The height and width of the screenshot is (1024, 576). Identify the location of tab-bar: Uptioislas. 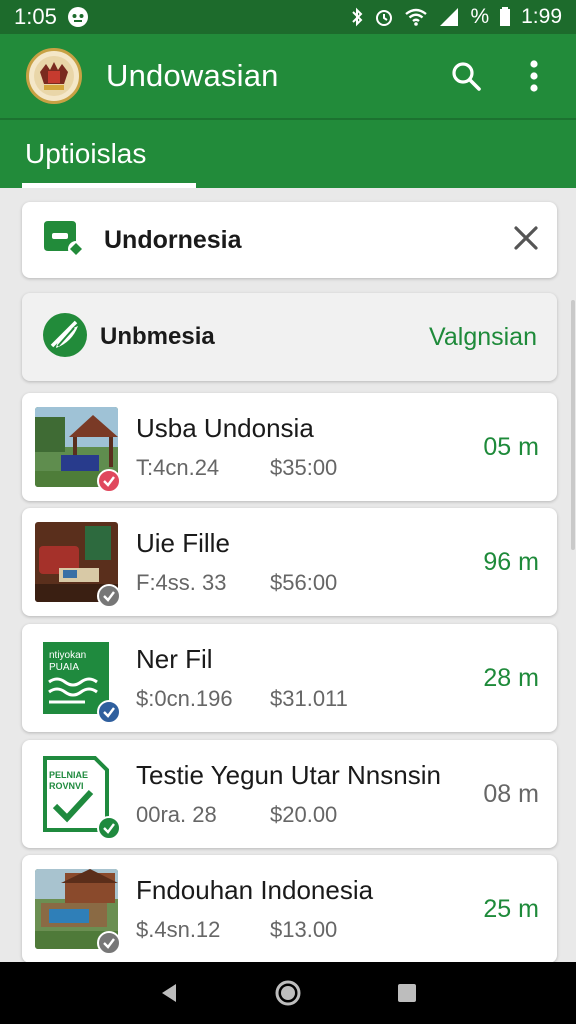
(288, 154).